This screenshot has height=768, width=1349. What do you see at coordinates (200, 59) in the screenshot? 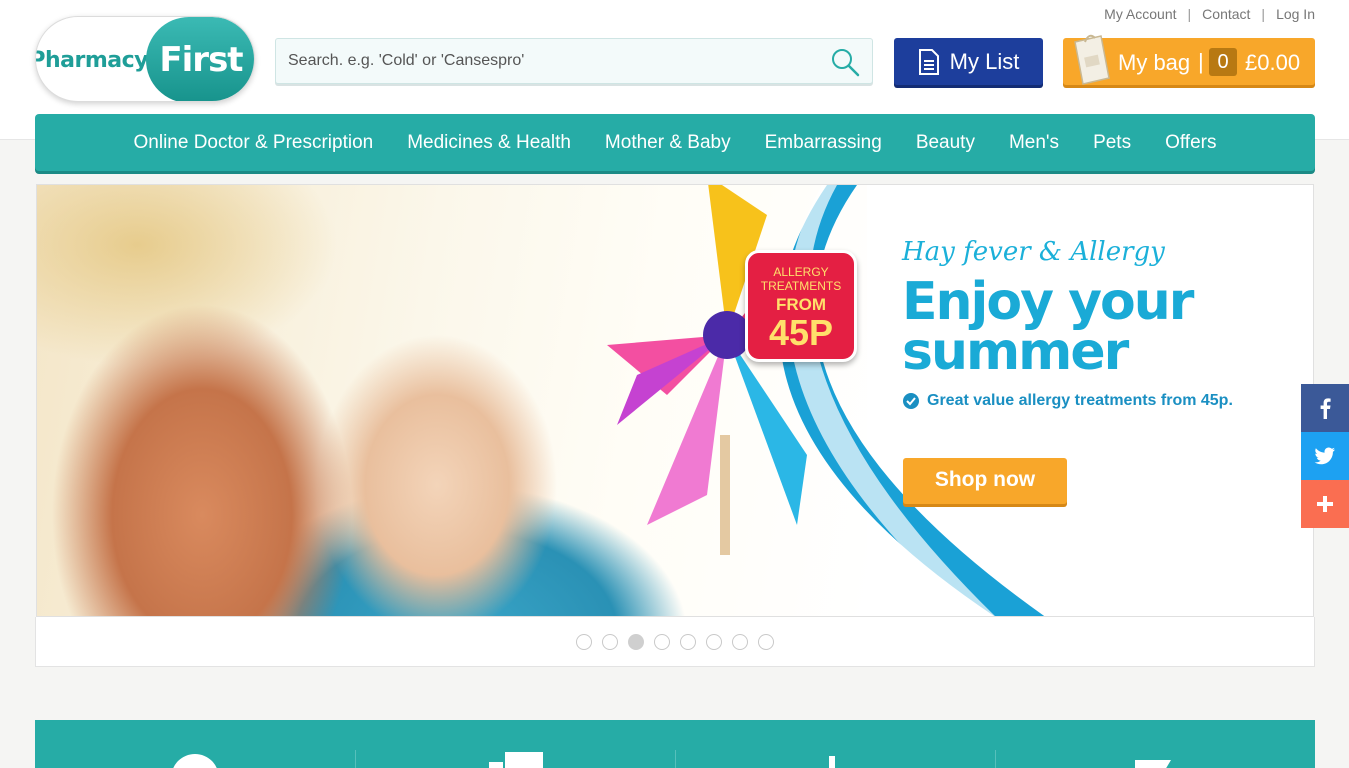
I see `logo-text-first: First` at bounding box center [200, 59].